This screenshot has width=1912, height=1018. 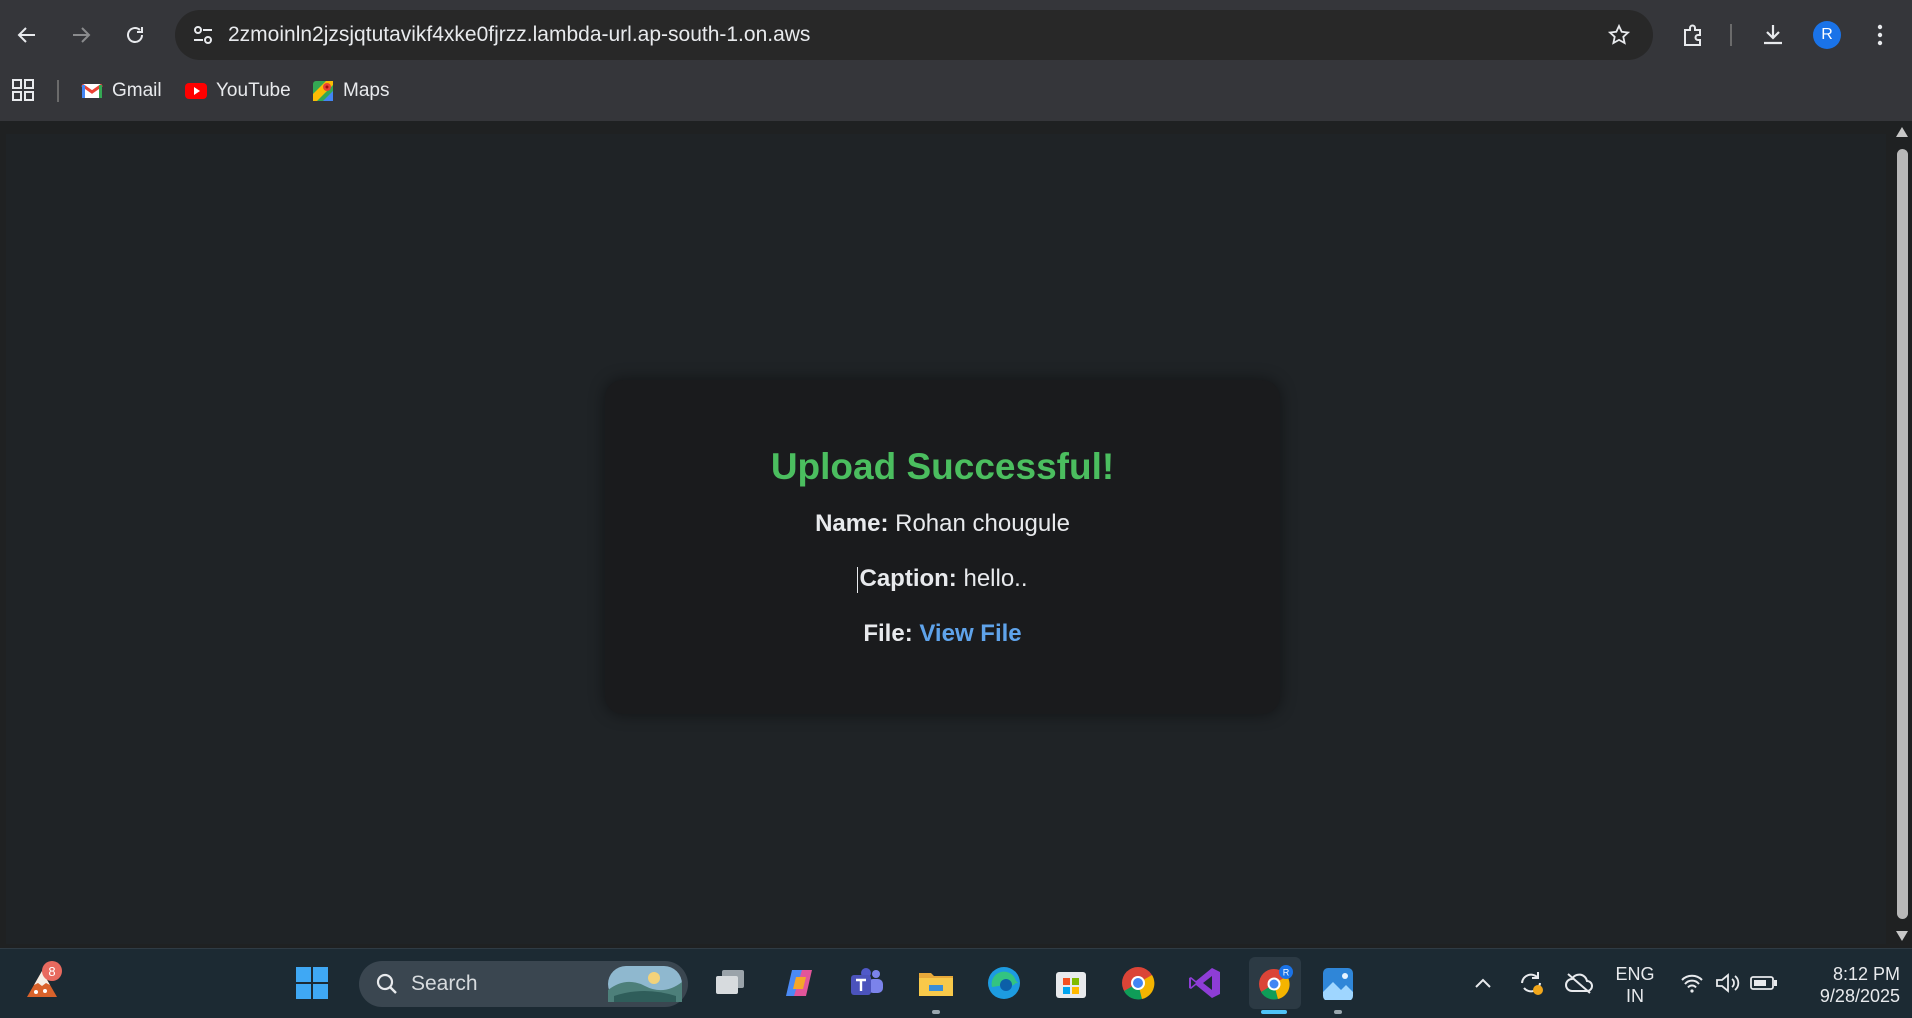 I want to click on caption-row: Caption: hello.., so click(x=942, y=579).